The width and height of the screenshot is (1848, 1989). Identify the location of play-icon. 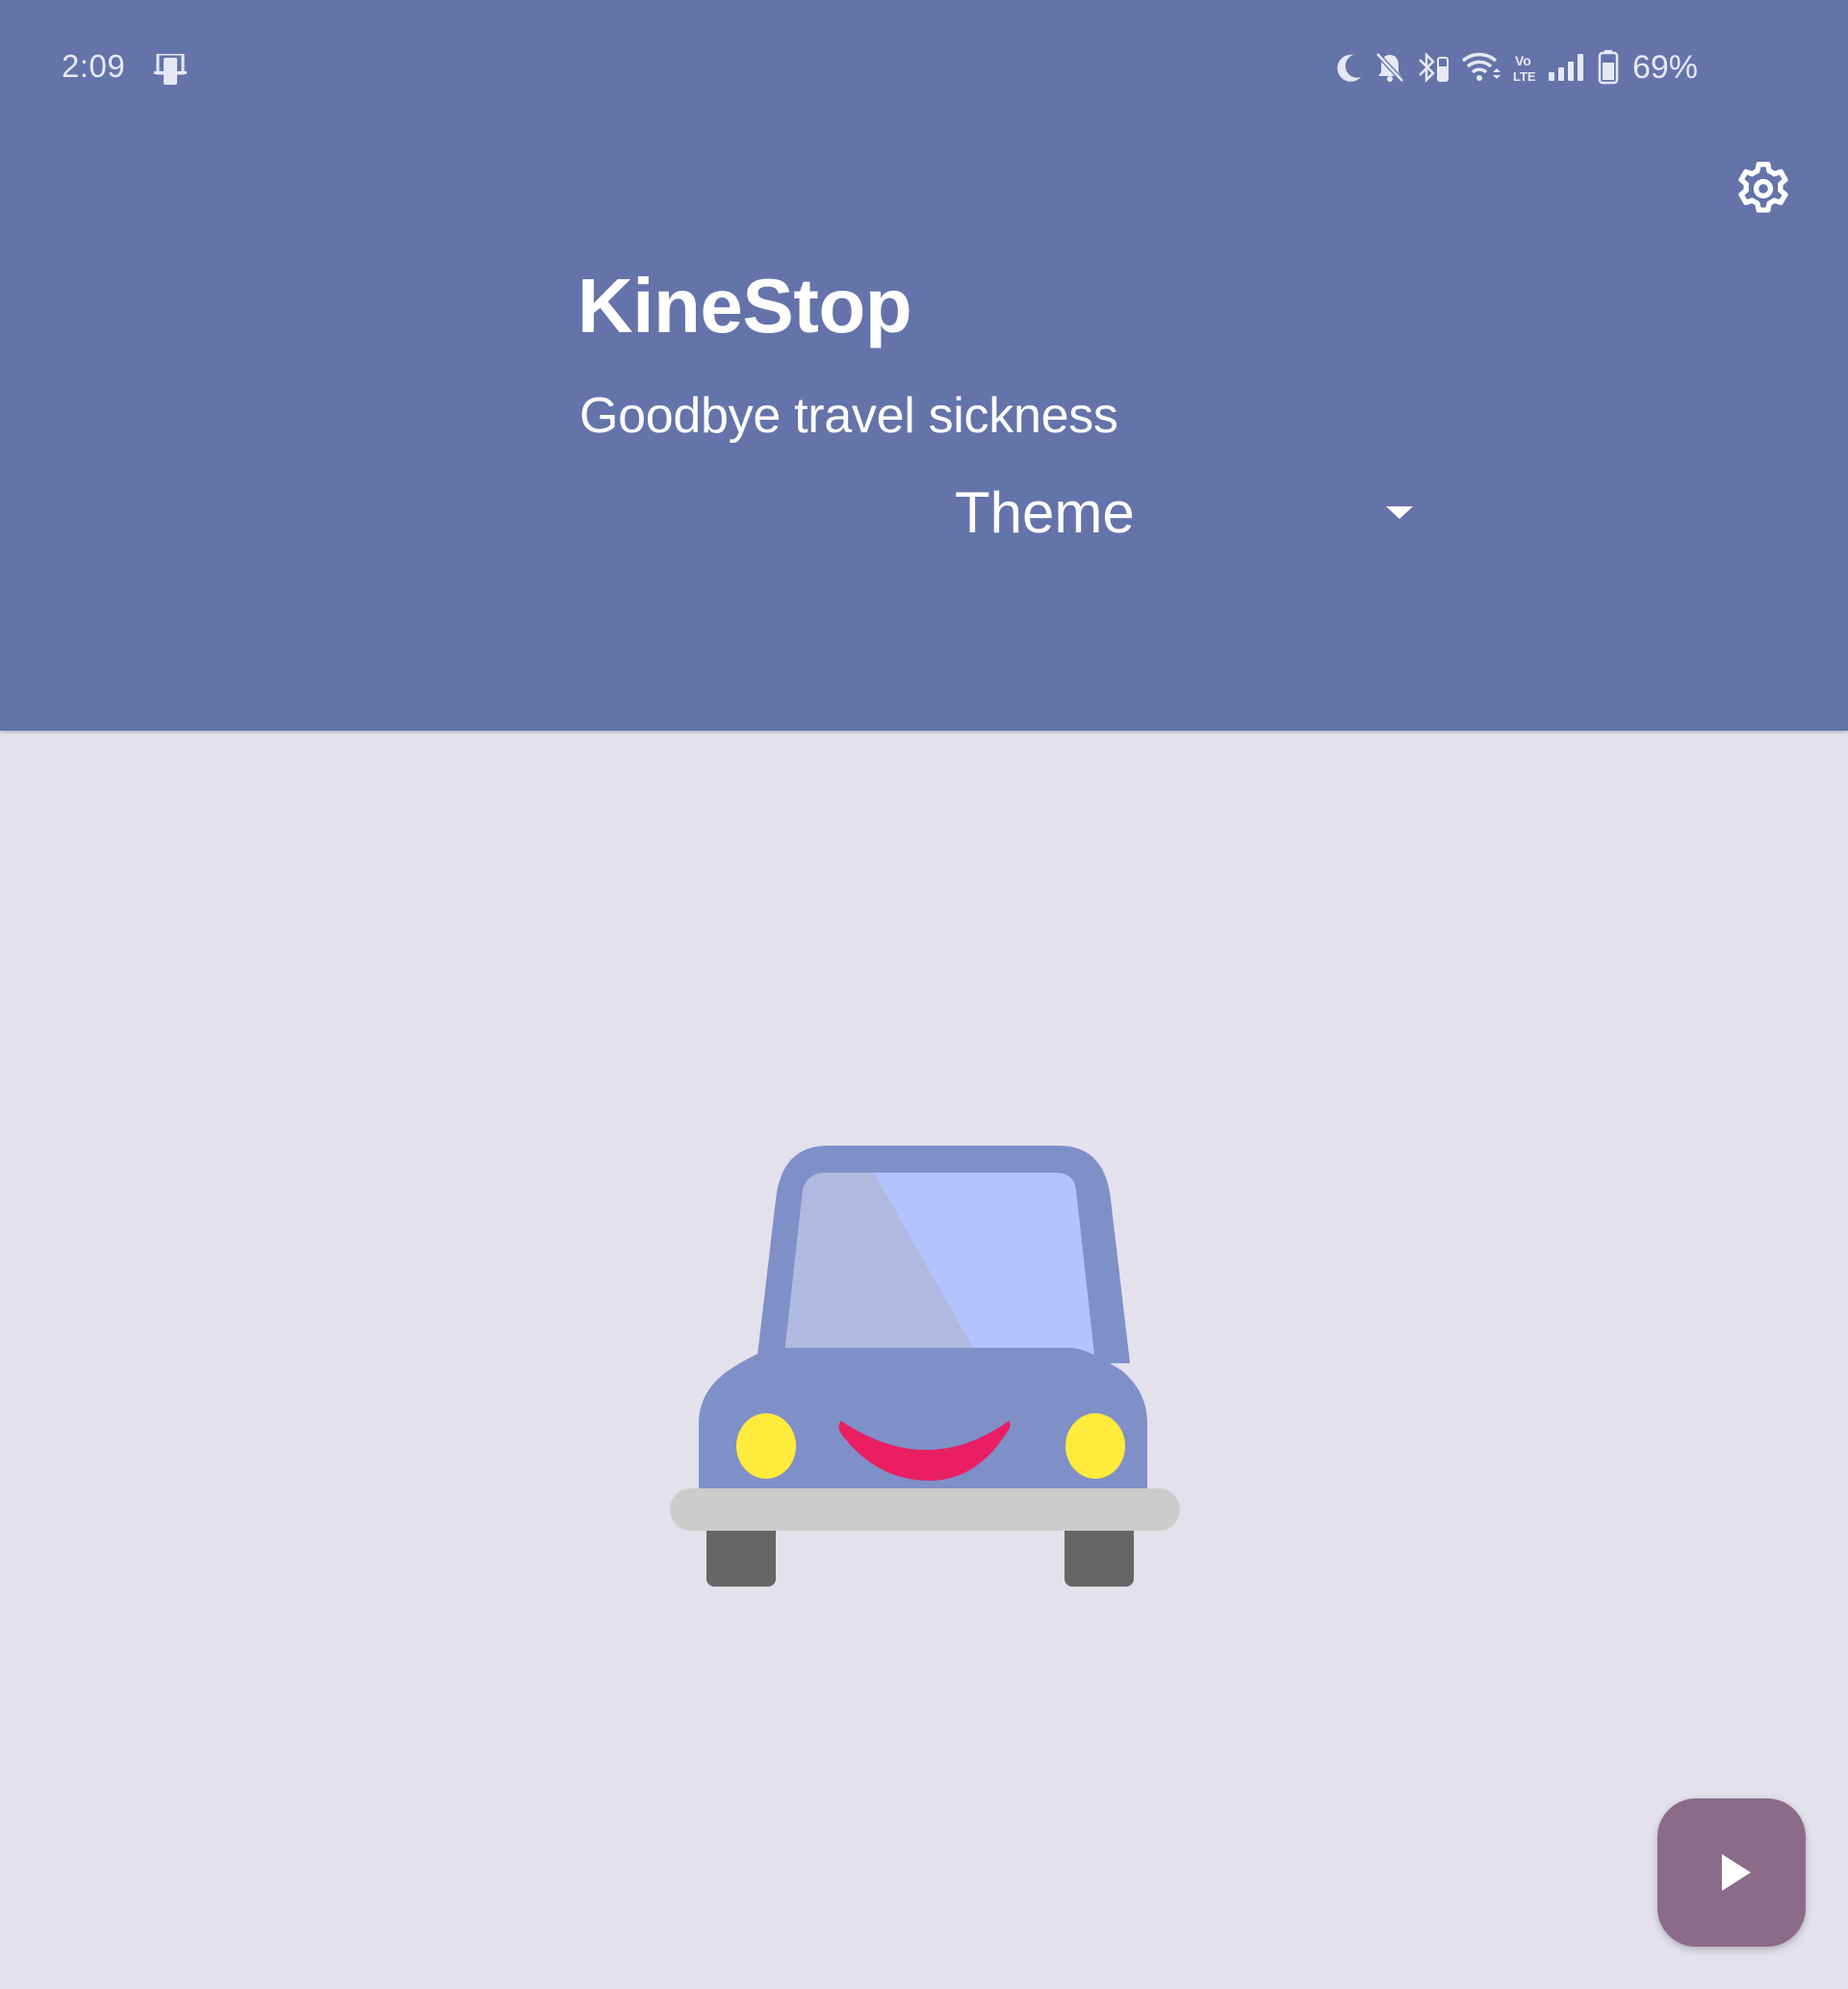
(1736, 1873).